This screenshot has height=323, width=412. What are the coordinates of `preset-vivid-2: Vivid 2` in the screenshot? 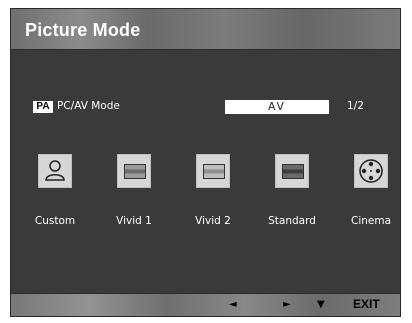 It's located at (213, 190).